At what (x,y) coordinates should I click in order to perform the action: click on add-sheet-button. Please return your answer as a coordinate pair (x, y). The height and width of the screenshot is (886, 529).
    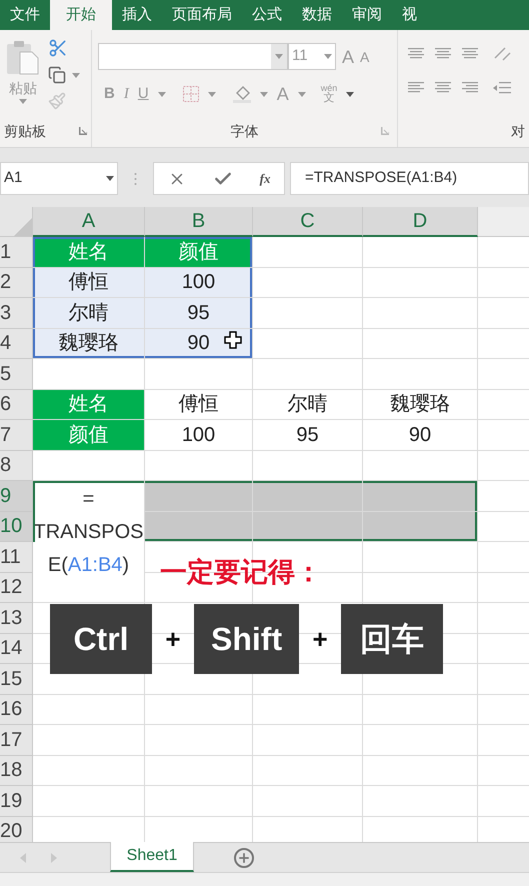
    Looking at the image, I should click on (244, 858).